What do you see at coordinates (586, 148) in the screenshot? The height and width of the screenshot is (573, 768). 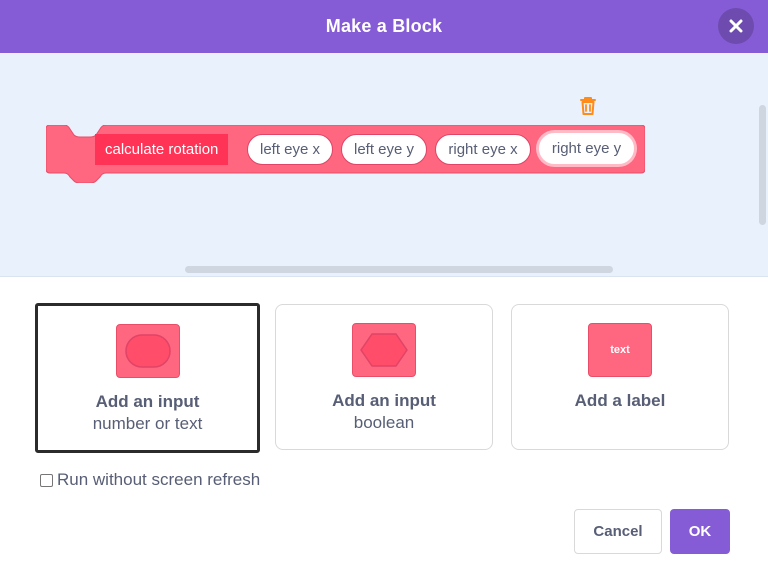 I see `block-arg-right-eye-y: right eye y` at bounding box center [586, 148].